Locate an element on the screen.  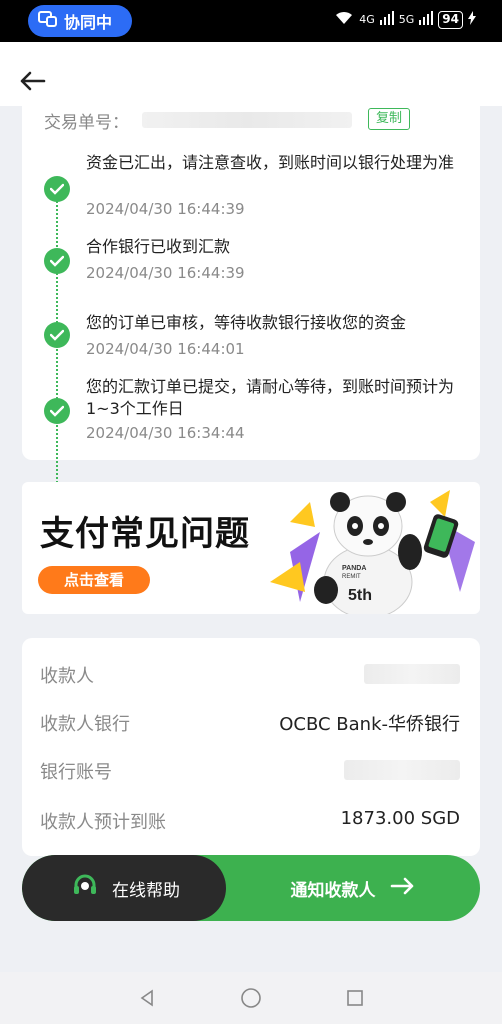
mascot-text: REMIT is located at coordinates (351, 577).